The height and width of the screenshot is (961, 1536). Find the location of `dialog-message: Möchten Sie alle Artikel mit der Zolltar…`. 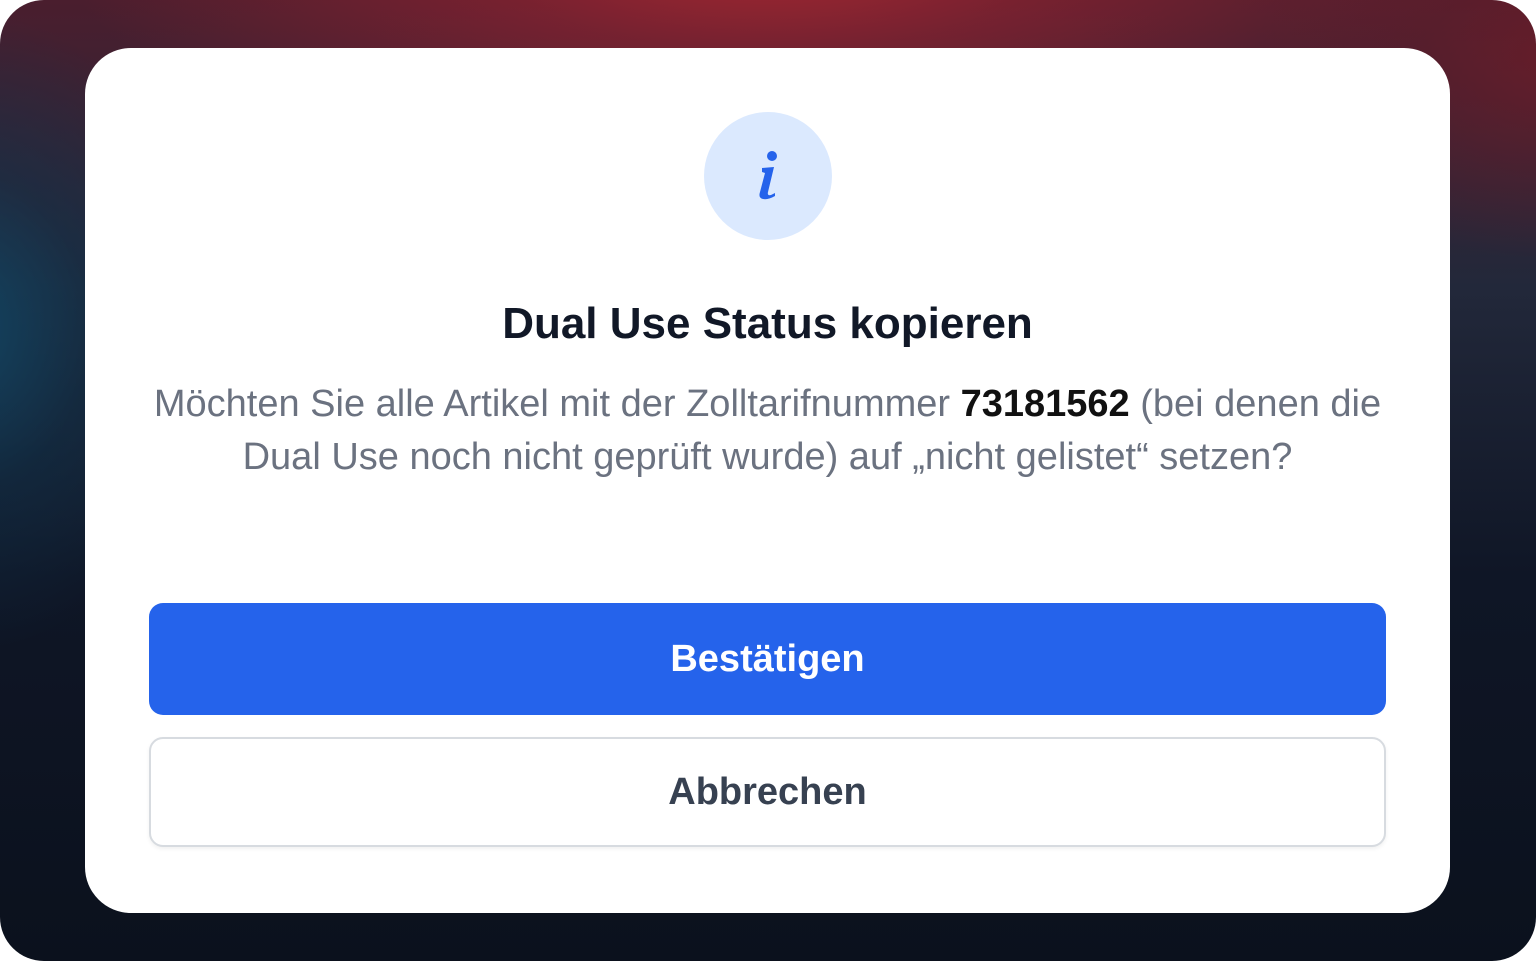

dialog-message: Möchten Sie alle Artikel mit der Zolltar… is located at coordinates (767, 431).